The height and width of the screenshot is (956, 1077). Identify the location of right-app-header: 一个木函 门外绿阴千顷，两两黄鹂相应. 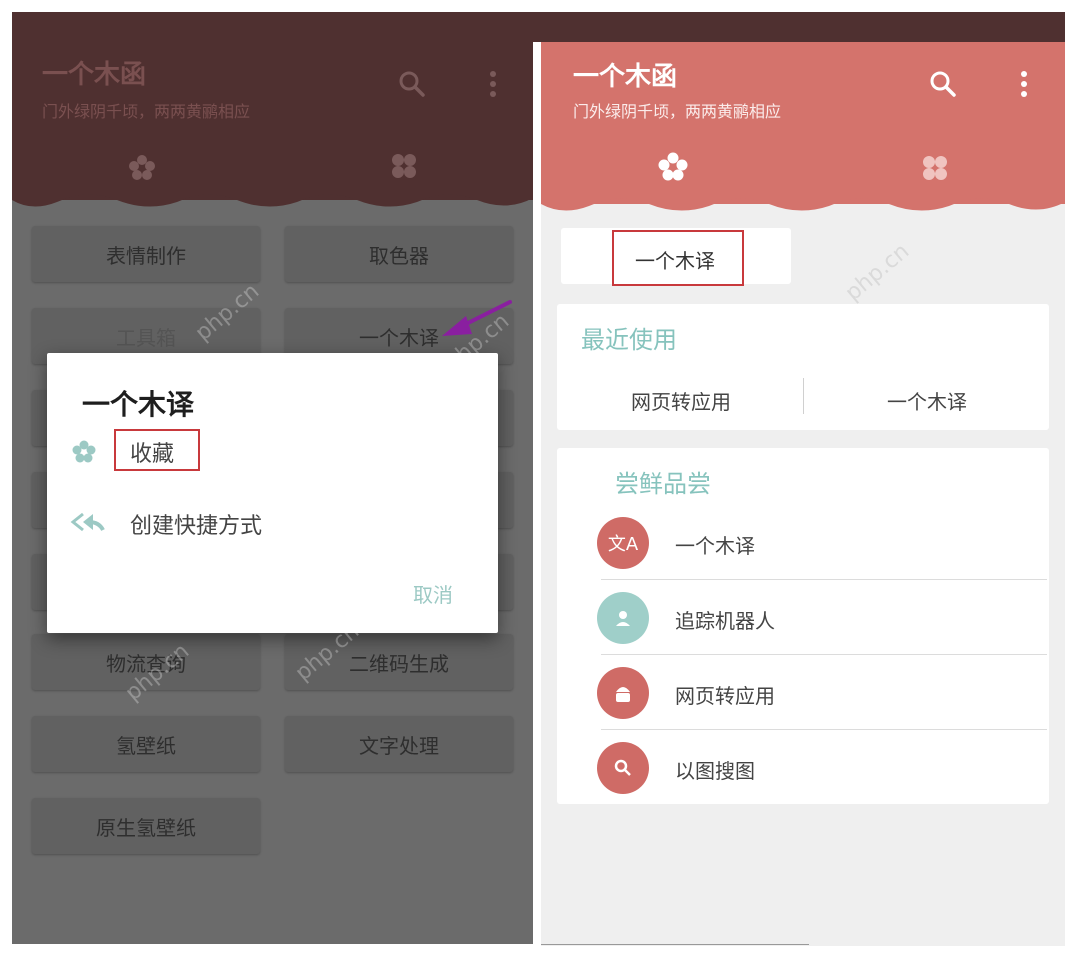
(803, 123).